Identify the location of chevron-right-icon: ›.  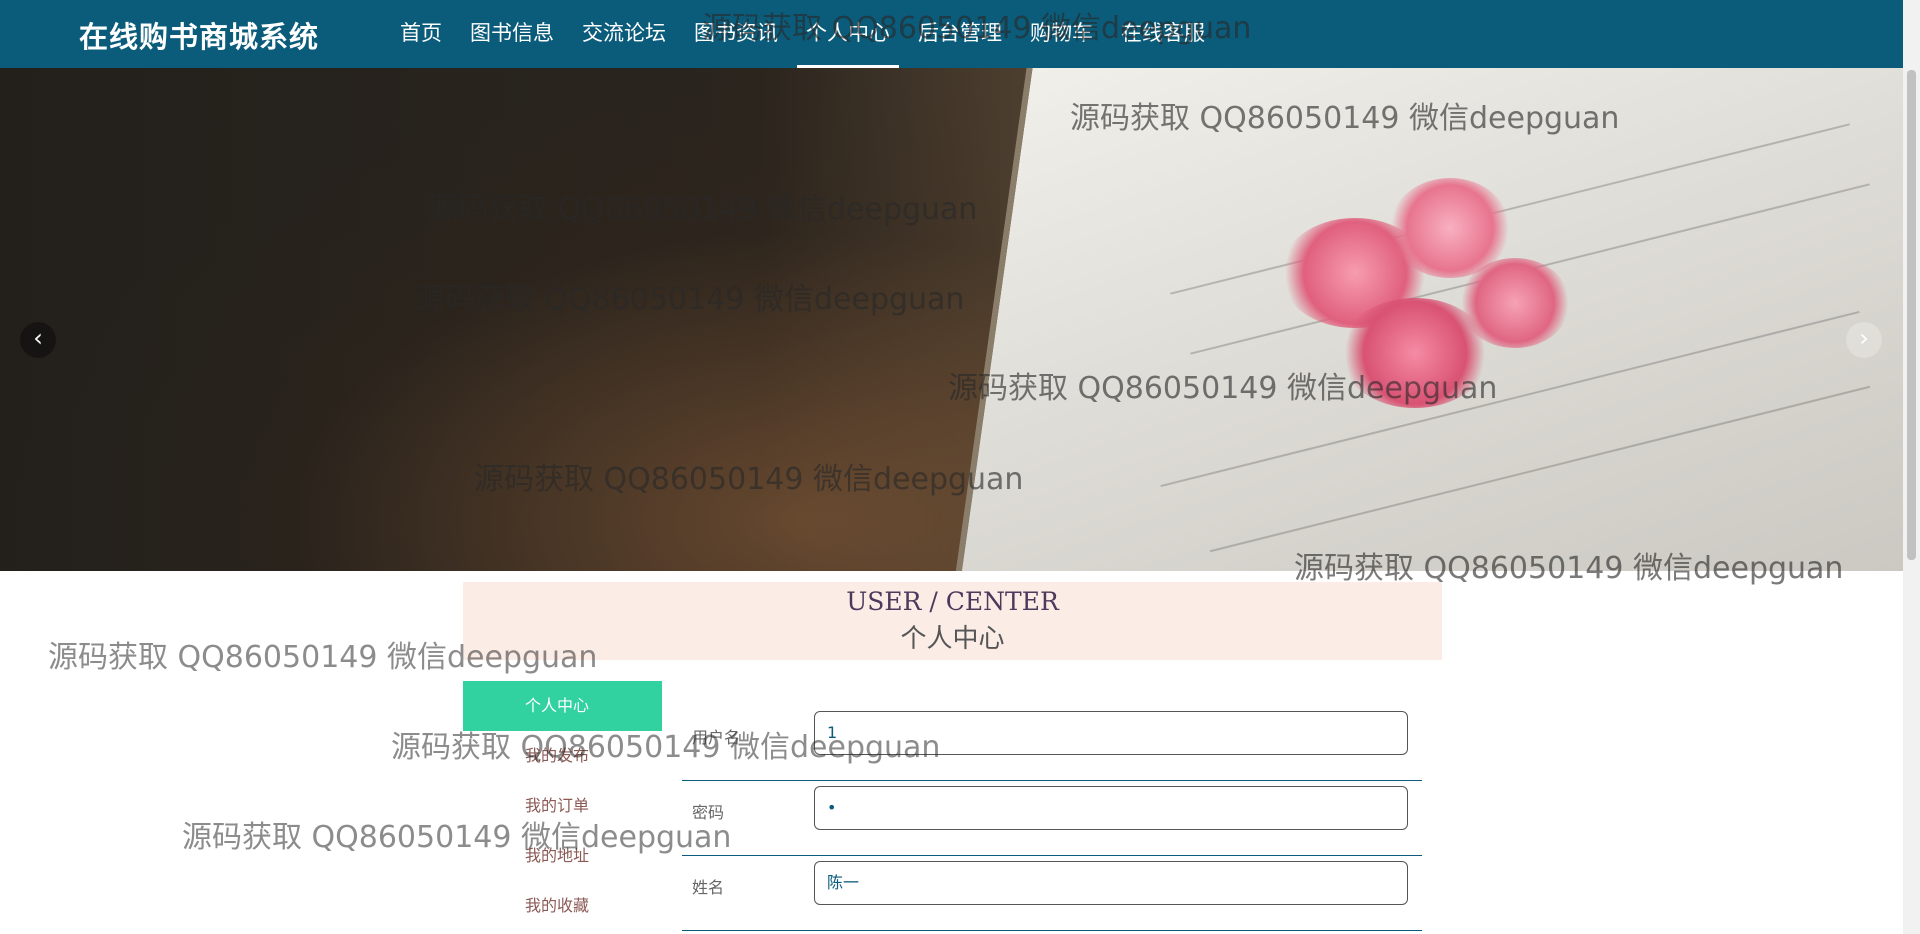
(1864, 338).